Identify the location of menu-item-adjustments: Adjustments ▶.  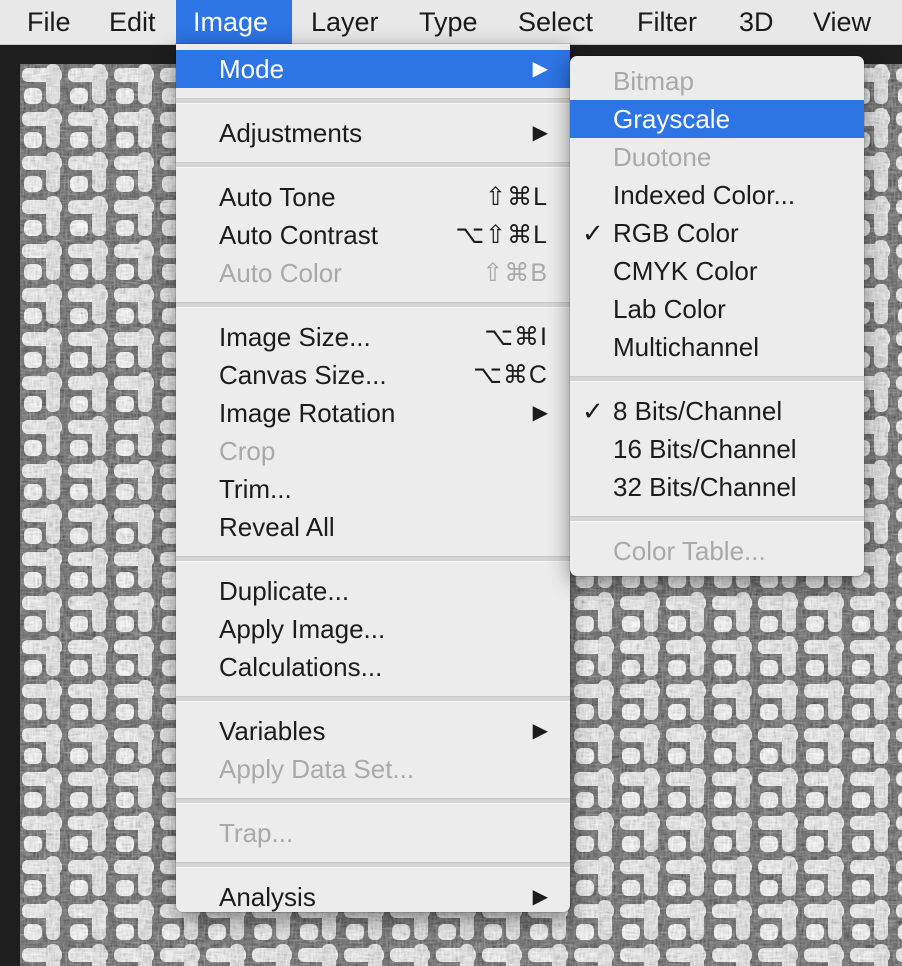
(373, 133).